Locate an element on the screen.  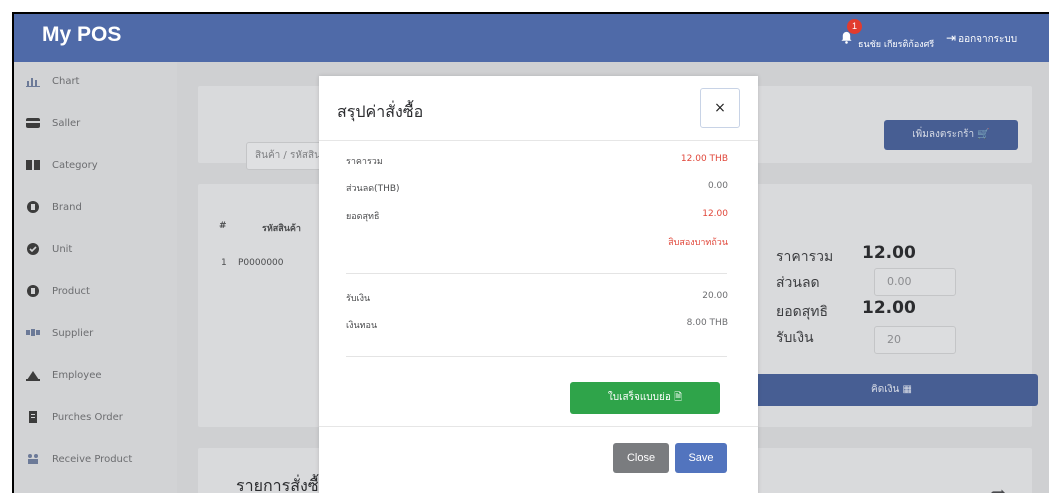
modal-total-label: ราคารวม is located at coordinates (364, 162).